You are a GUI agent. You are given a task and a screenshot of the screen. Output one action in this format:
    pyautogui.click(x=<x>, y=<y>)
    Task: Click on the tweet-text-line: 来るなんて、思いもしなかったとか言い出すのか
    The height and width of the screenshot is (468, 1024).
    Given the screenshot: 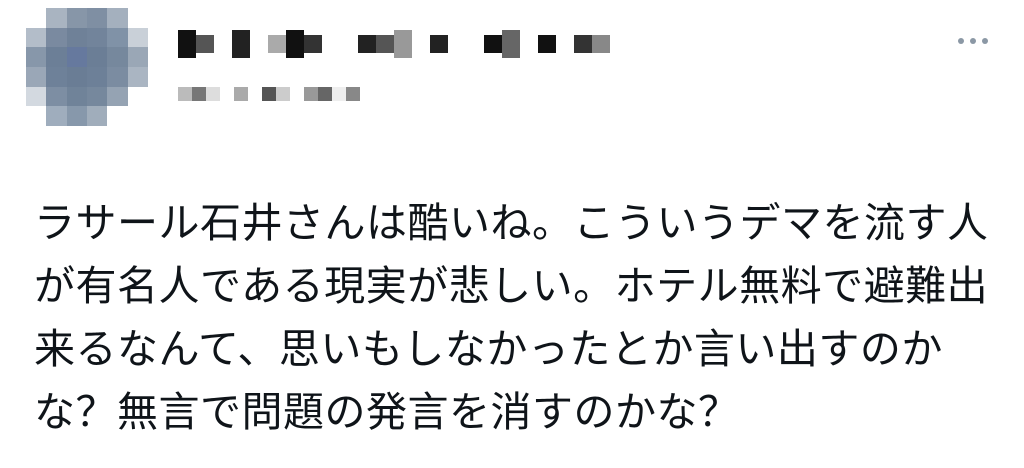 What is the action you would take?
    pyautogui.click(x=488, y=349)
    